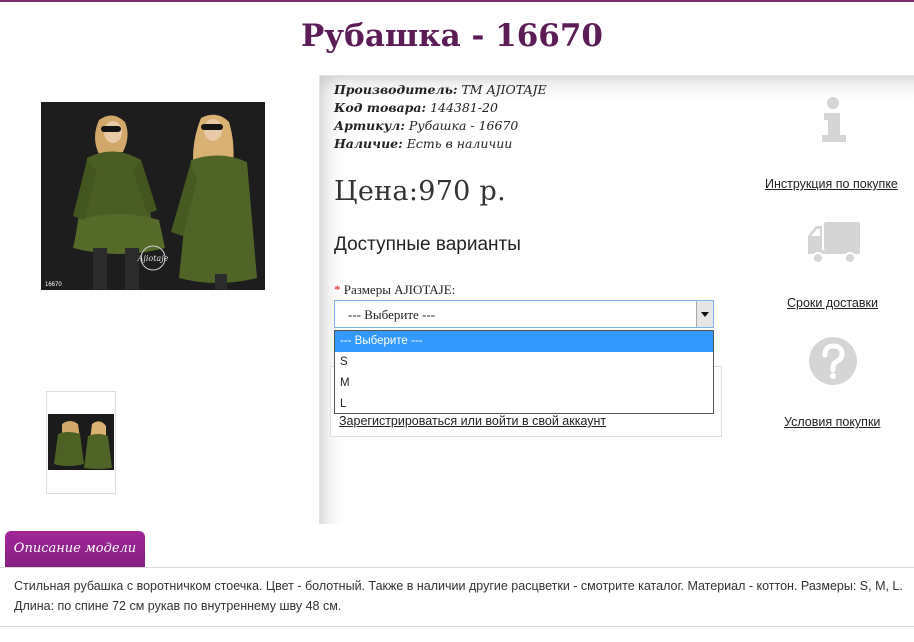 The width and height of the screenshot is (914, 642). What do you see at coordinates (524, 314) in the screenshot?
I see `size-select: --- Выберите ---` at bounding box center [524, 314].